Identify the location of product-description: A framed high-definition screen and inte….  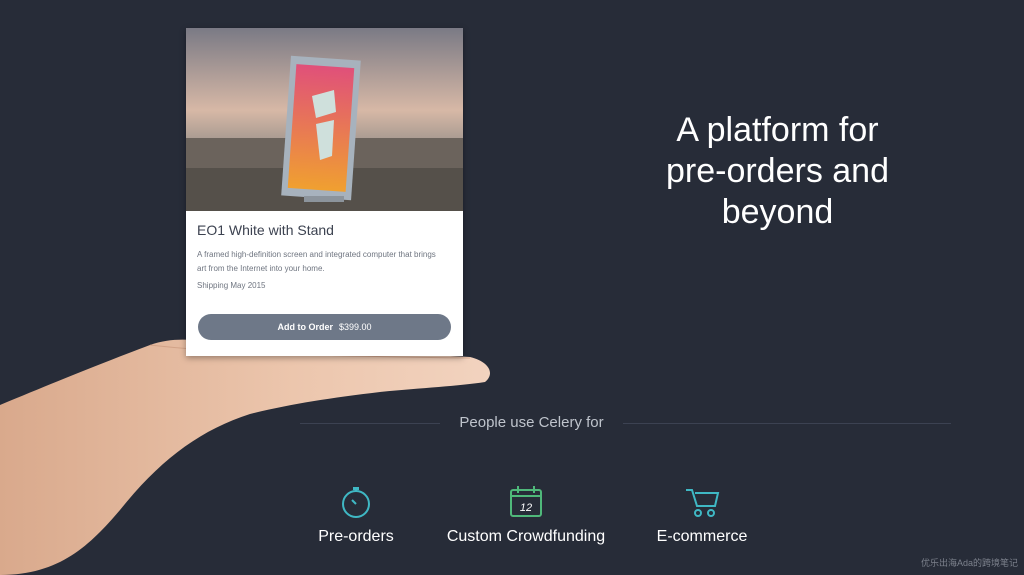
(316, 261).